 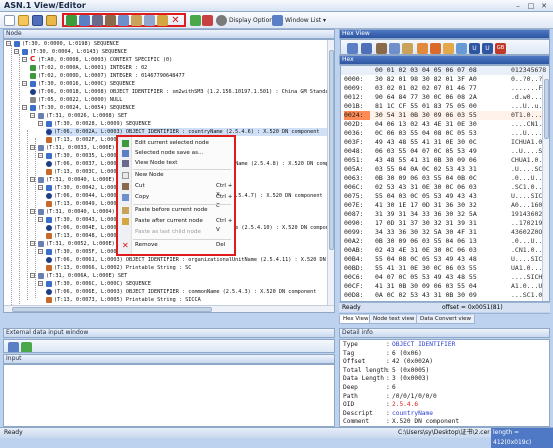 I want to click on hex-row: 00D8: 0A 0C 02 53 43 31 0B 30 09 ...SC1.0., so click(x=445, y=295).